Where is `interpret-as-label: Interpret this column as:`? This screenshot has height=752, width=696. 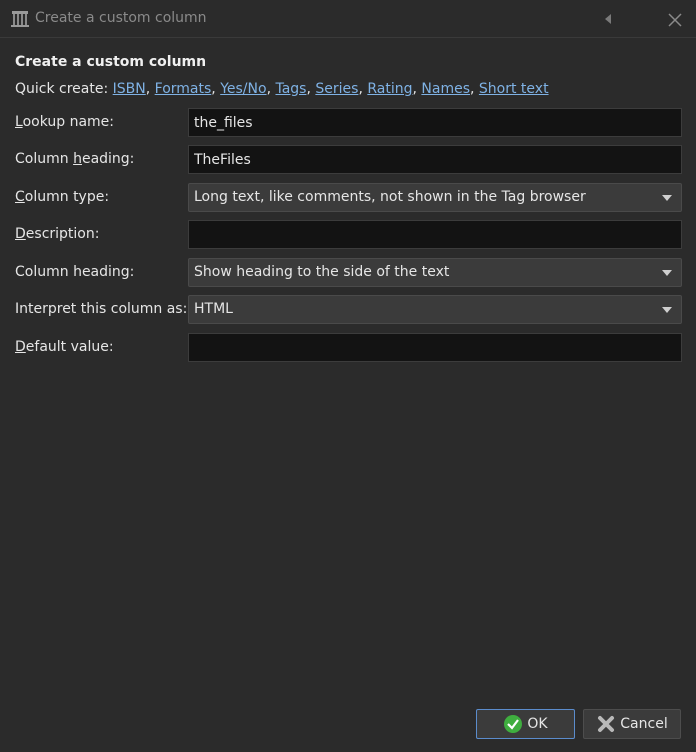 interpret-as-label: Interpret this column as: is located at coordinates (101, 309).